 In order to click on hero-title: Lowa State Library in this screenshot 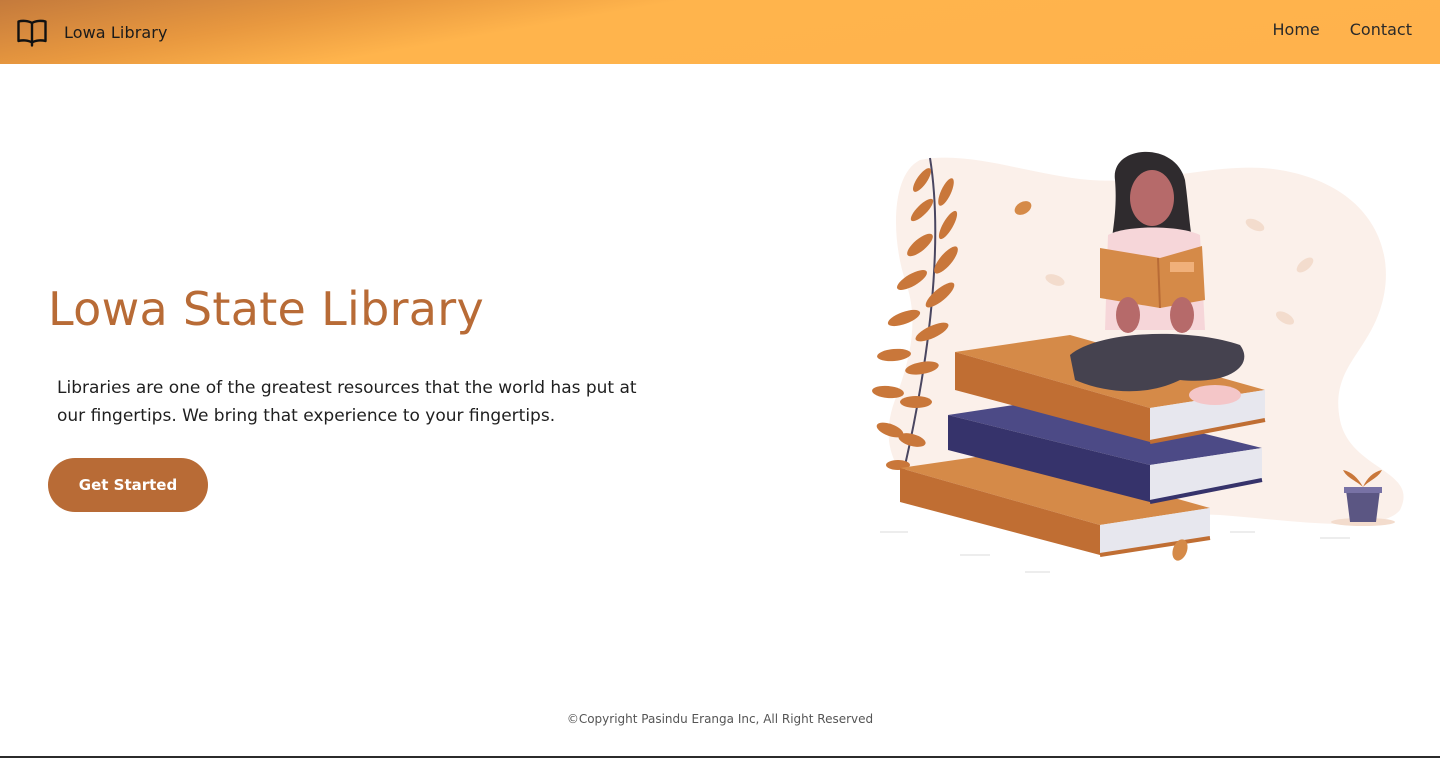, I will do `click(266, 309)`.